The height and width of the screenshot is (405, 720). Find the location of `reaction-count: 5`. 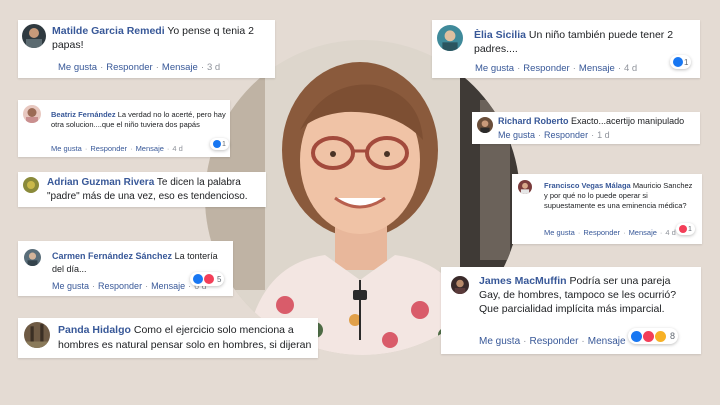

reaction-count: 5 is located at coordinates (207, 279).